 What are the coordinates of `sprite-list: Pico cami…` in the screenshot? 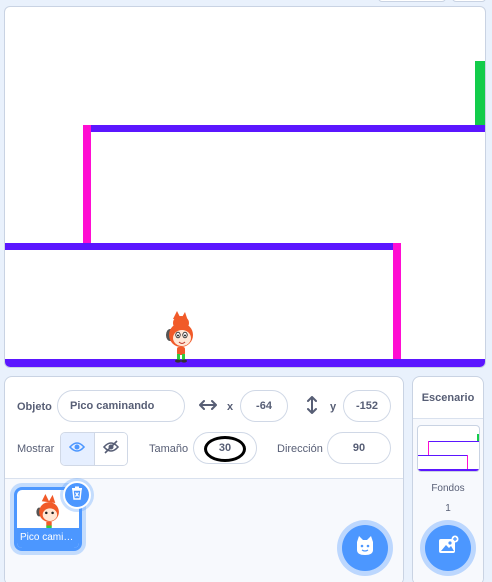 It's located at (204, 530).